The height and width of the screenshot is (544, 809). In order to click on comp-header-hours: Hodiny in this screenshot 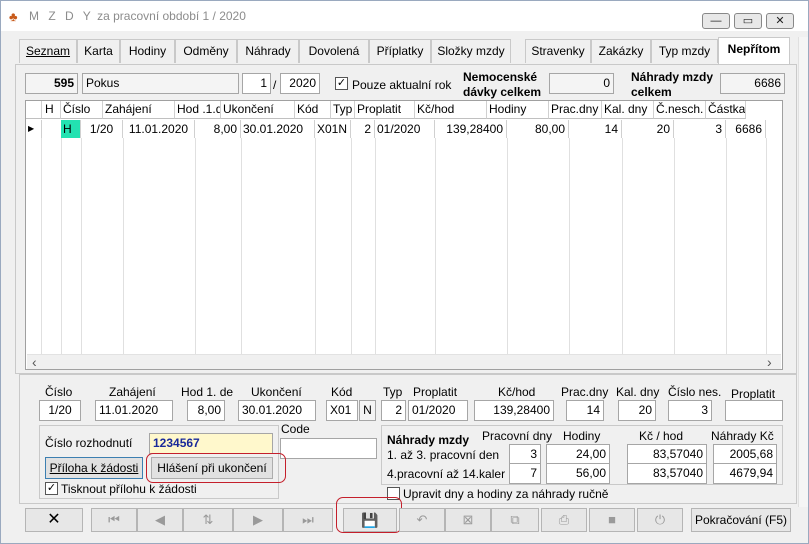, I will do `click(582, 436)`.